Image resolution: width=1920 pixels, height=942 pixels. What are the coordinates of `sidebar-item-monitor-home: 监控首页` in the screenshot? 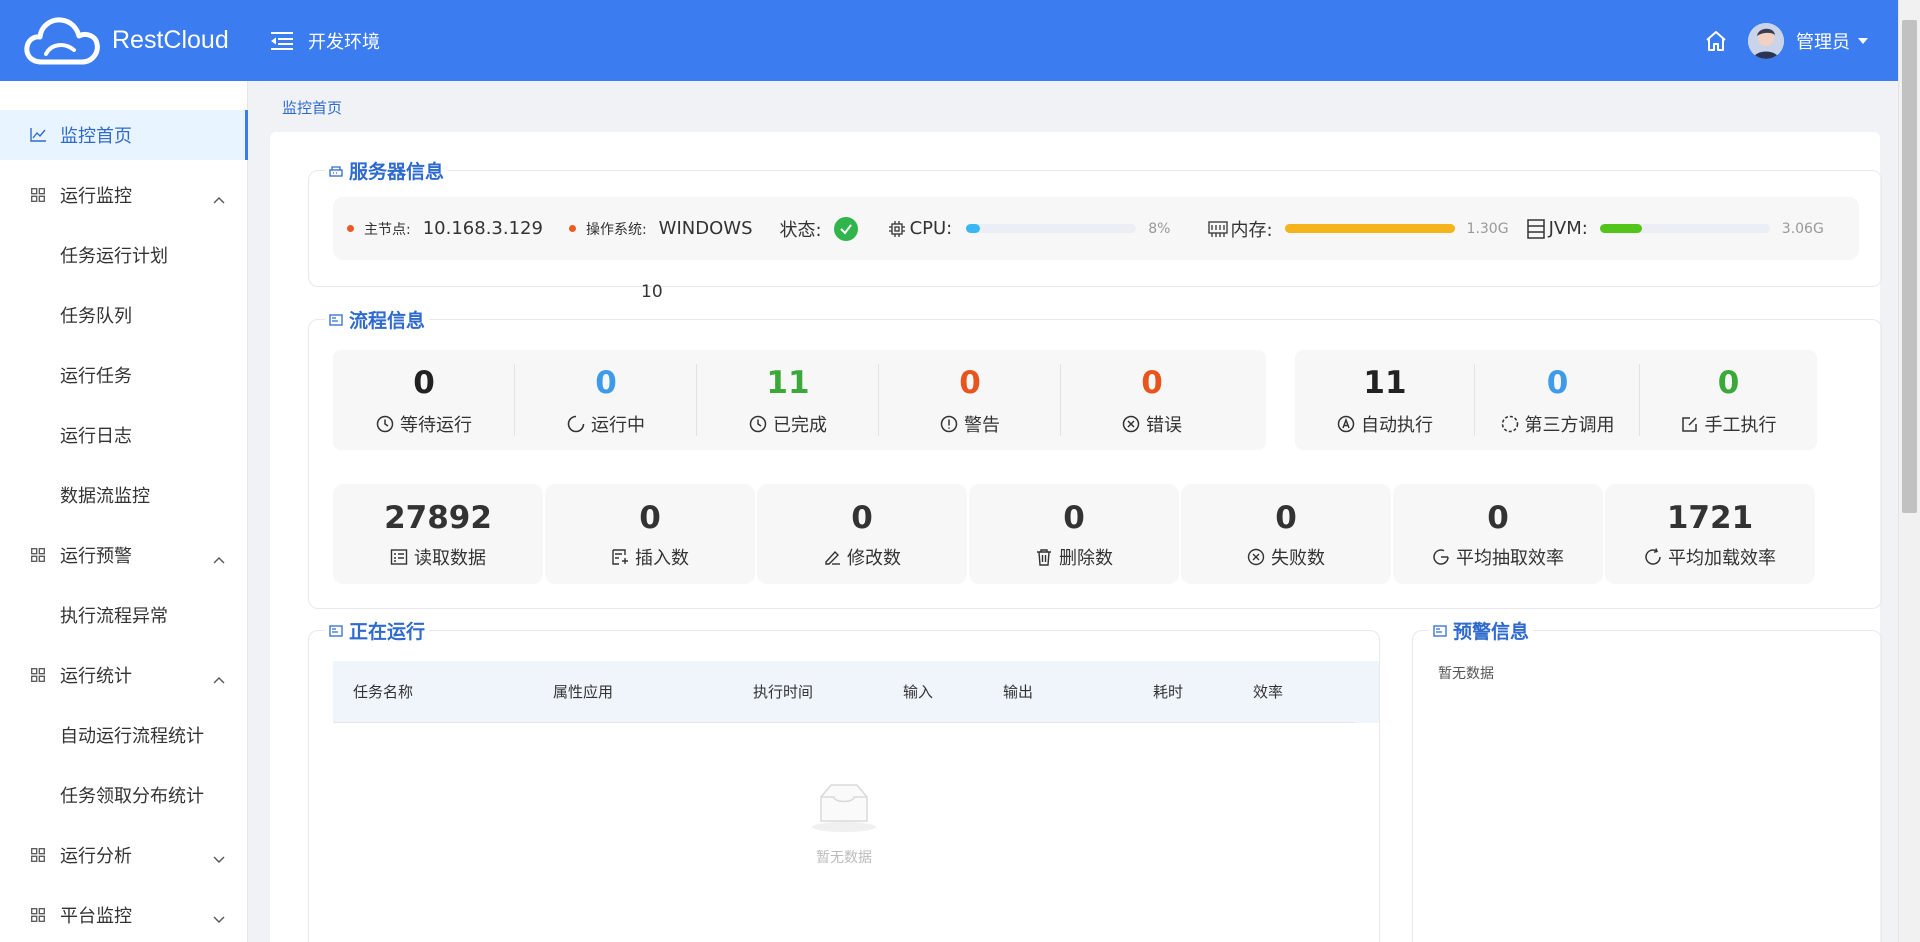 It's located at (124, 135).